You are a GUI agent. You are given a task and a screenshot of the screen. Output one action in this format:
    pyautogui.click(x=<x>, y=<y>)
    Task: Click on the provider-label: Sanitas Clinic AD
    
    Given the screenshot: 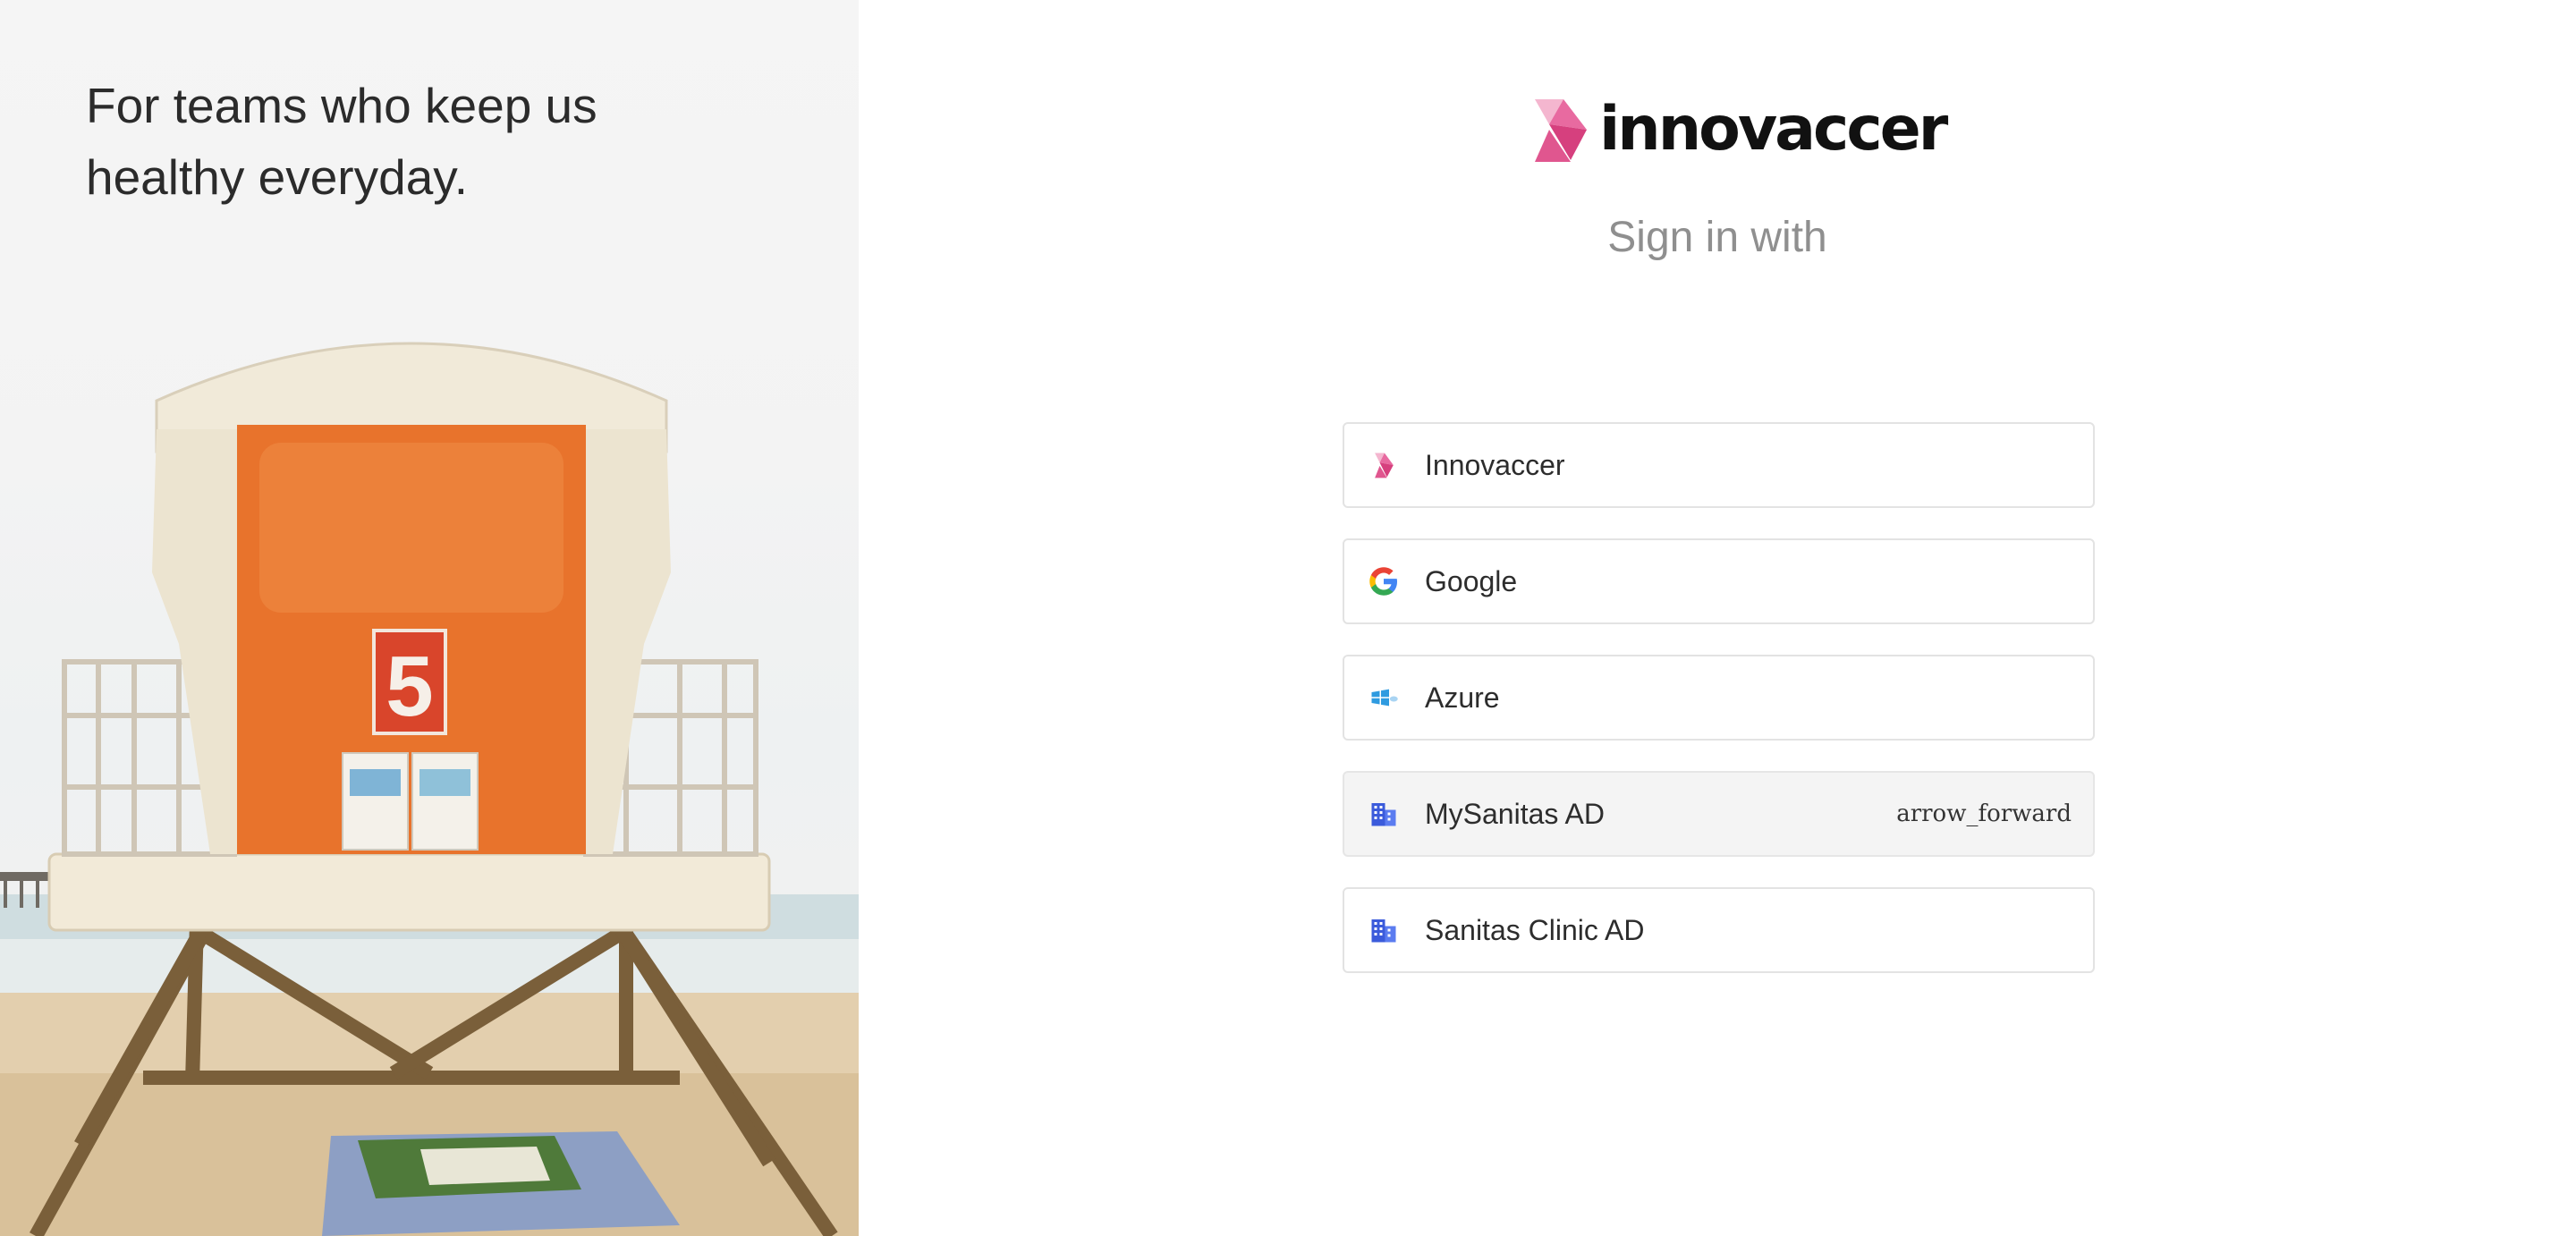 What is the action you would take?
    pyautogui.click(x=1535, y=930)
    